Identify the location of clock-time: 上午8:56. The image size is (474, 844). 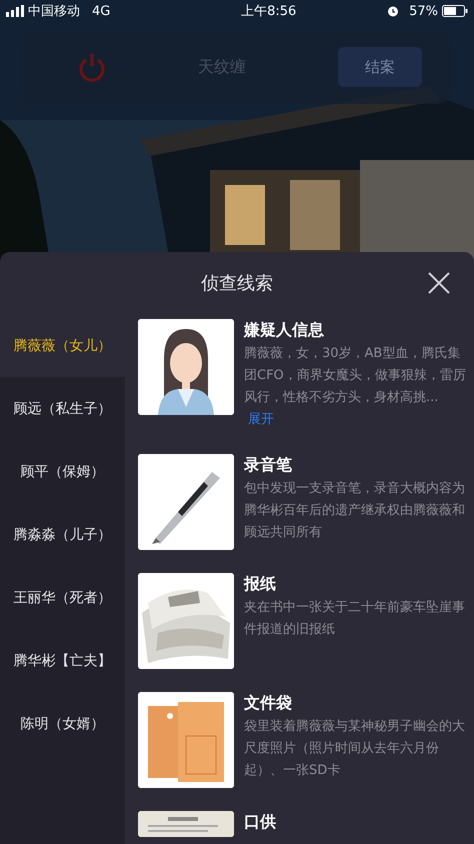
(268, 11).